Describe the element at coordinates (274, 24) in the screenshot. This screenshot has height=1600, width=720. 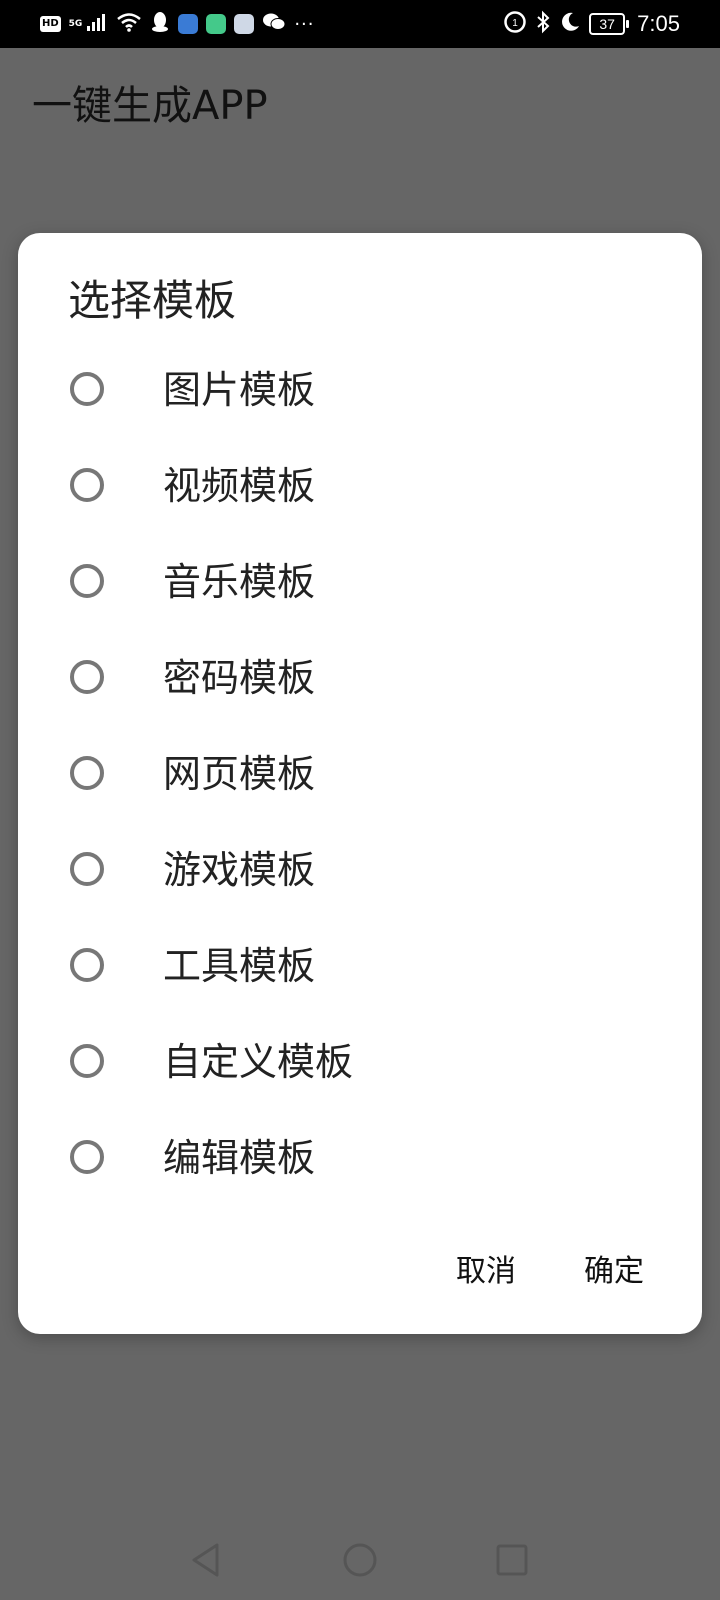
I see `wechat-icon` at that location.